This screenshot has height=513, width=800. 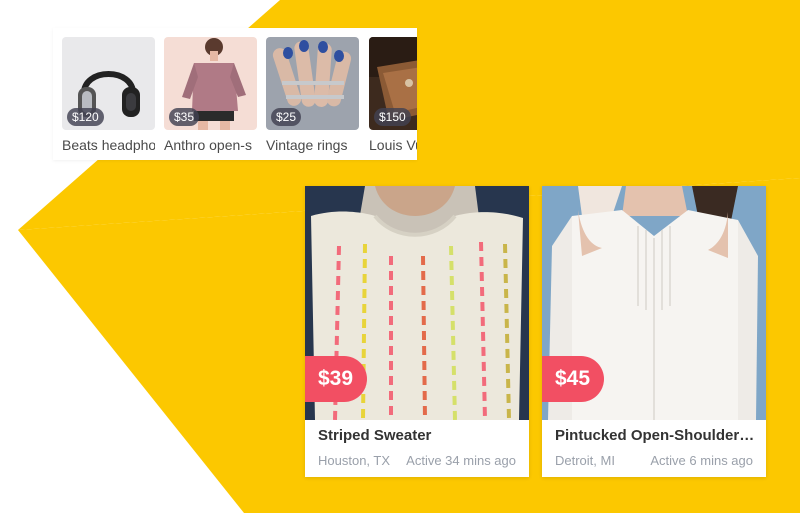 What do you see at coordinates (701, 460) in the screenshot?
I see `card-active-status: Active 6 mins ago` at bounding box center [701, 460].